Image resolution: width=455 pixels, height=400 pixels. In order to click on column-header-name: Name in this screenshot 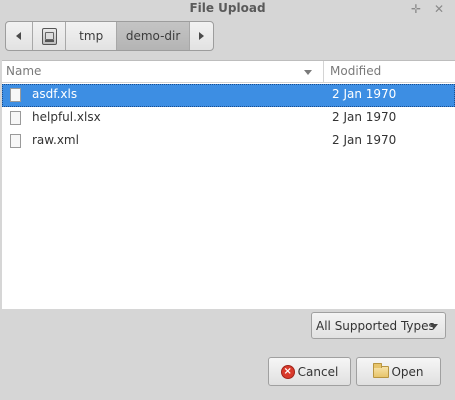, I will do `click(163, 72)`.